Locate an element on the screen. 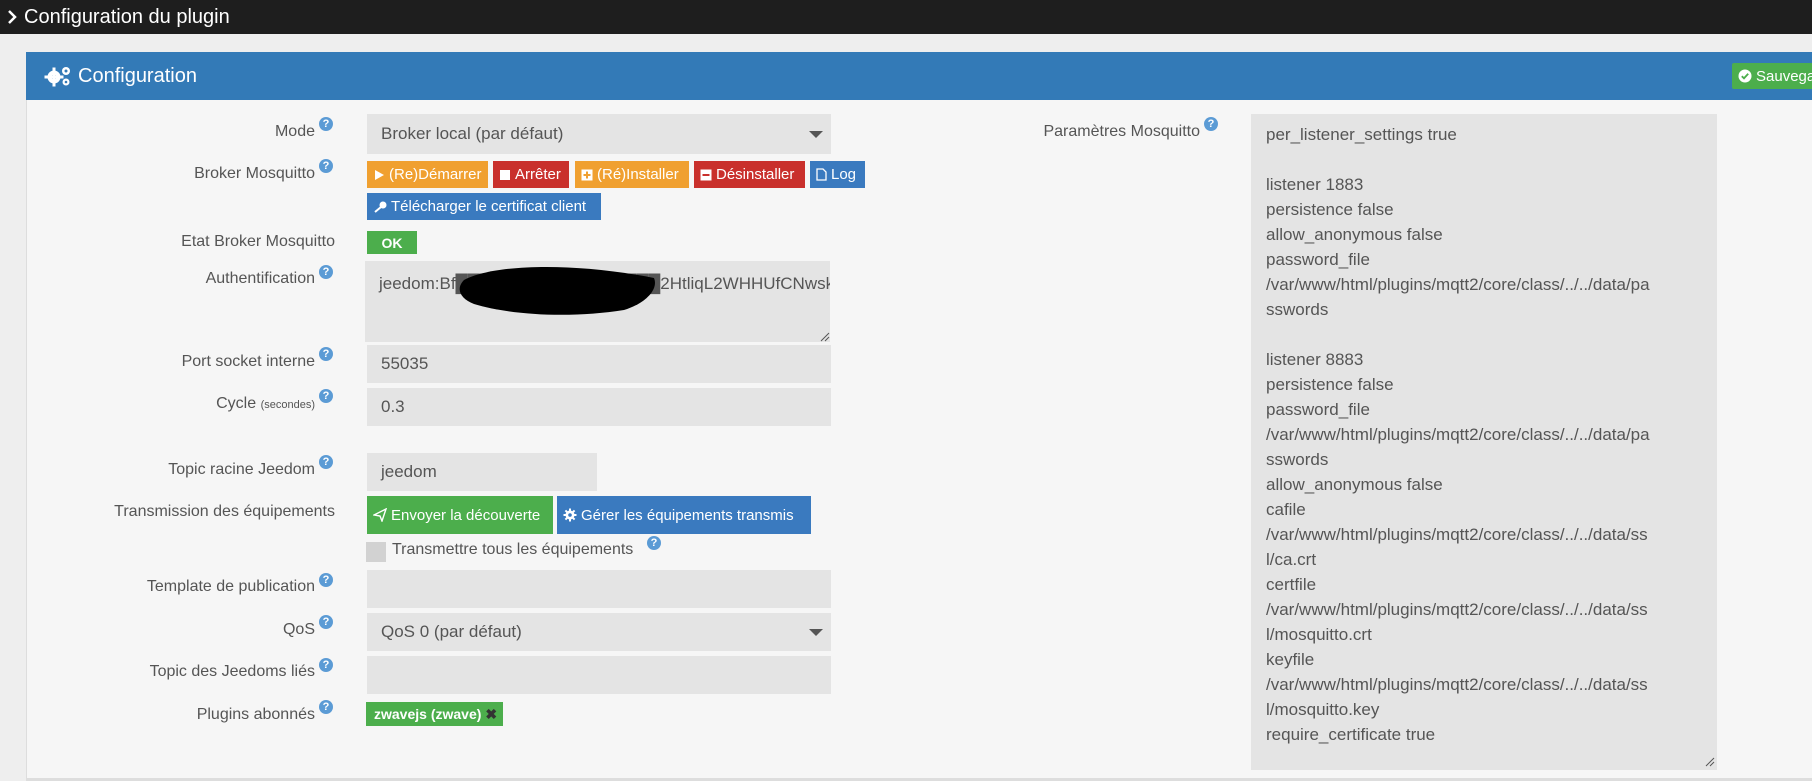 Image resolution: width=1812 pixels, height=781 pixels. mosquitto-params-help-icon: ? is located at coordinates (1211, 124).